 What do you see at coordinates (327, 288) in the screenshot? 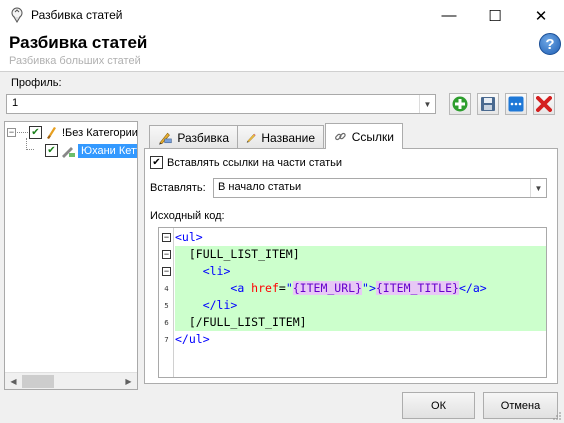
I see `code-token-ph: {ITEM_URL}` at bounding box center [327, 288].